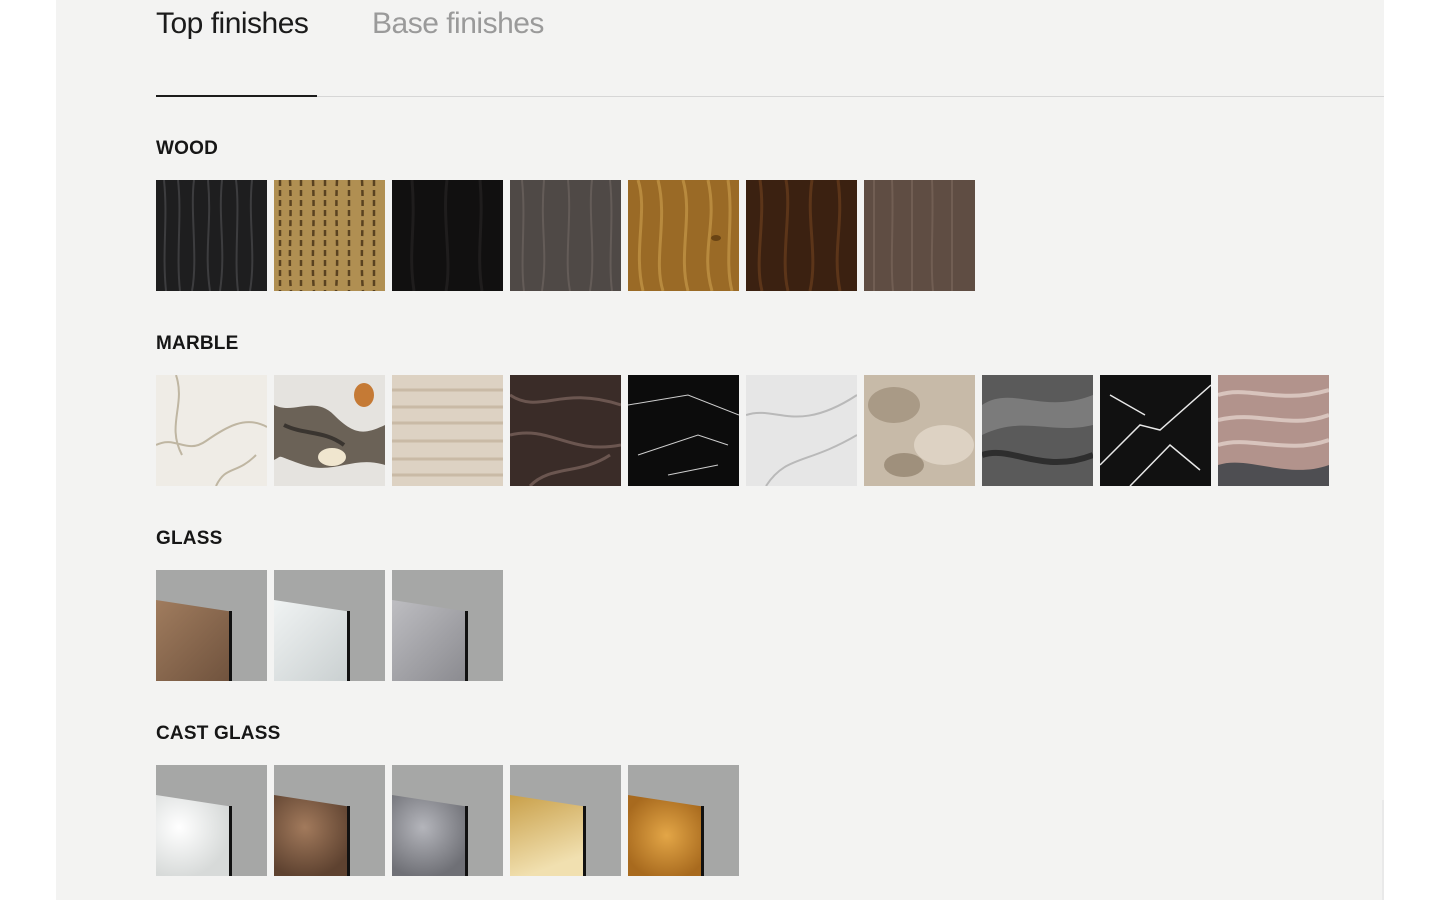  I want to click on section-title-cast-glass: CAST GLASS, so click(218, 733).